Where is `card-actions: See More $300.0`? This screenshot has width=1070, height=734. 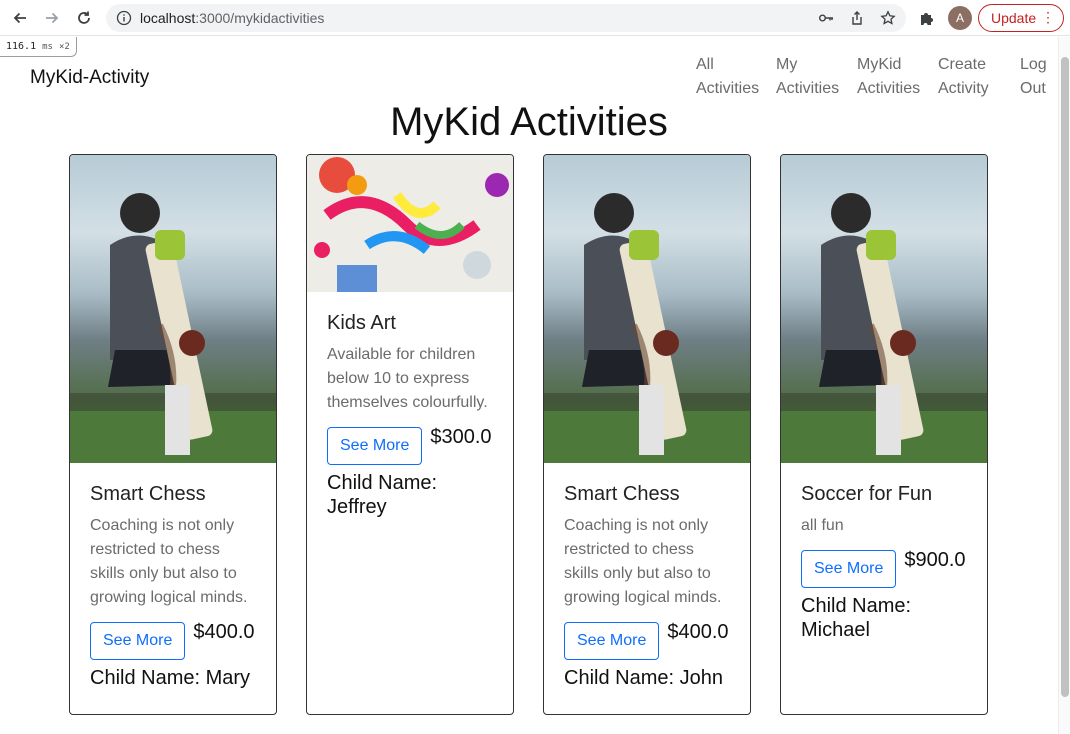
card-actions: See More $300.0 is located at coordinates (410, 445).